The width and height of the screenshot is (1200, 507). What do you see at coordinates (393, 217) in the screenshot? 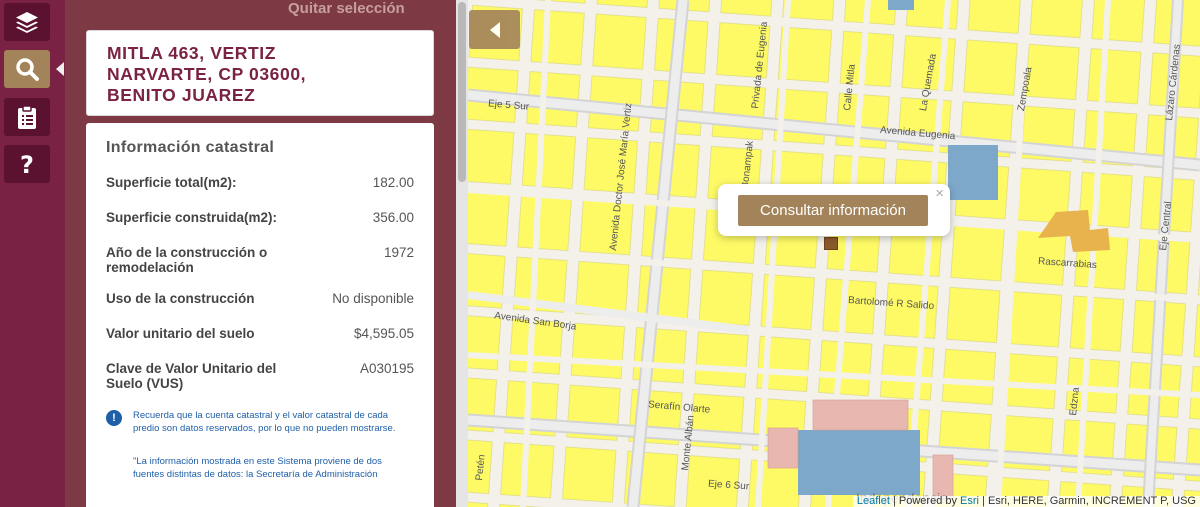
I see `info-value: 356.00` at bounding box center [393, 217].